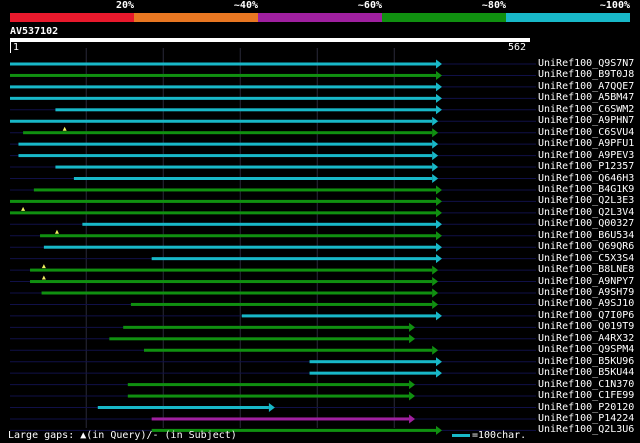  What do you see at coordinates (586, 372) in the screenshot?
I see `hit-label: UniRef100_B5KU44` at bounding box center [586, 372].